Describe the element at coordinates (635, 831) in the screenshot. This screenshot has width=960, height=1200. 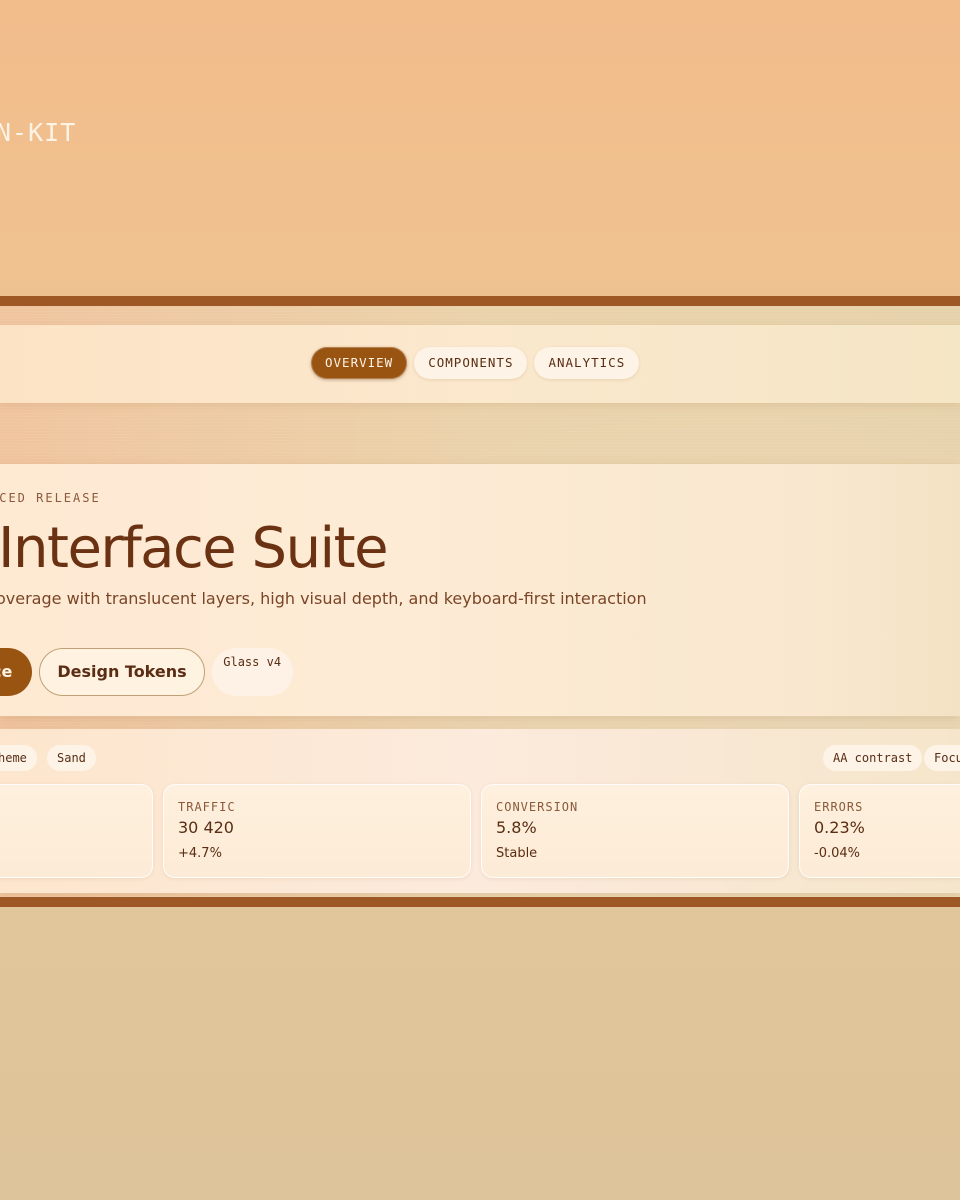
I see `metric-card-conversion: CONVERSION 5.8% Stable` at that location.